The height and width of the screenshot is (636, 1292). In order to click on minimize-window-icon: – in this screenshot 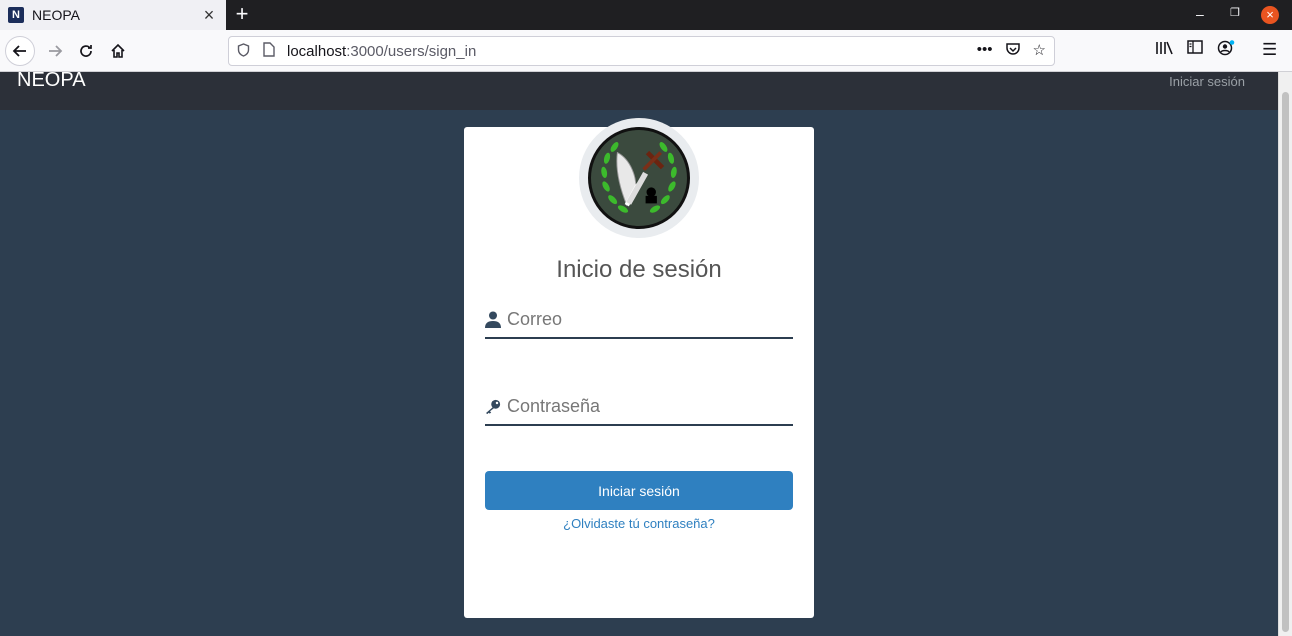, I will do `click(1200, 14)`.